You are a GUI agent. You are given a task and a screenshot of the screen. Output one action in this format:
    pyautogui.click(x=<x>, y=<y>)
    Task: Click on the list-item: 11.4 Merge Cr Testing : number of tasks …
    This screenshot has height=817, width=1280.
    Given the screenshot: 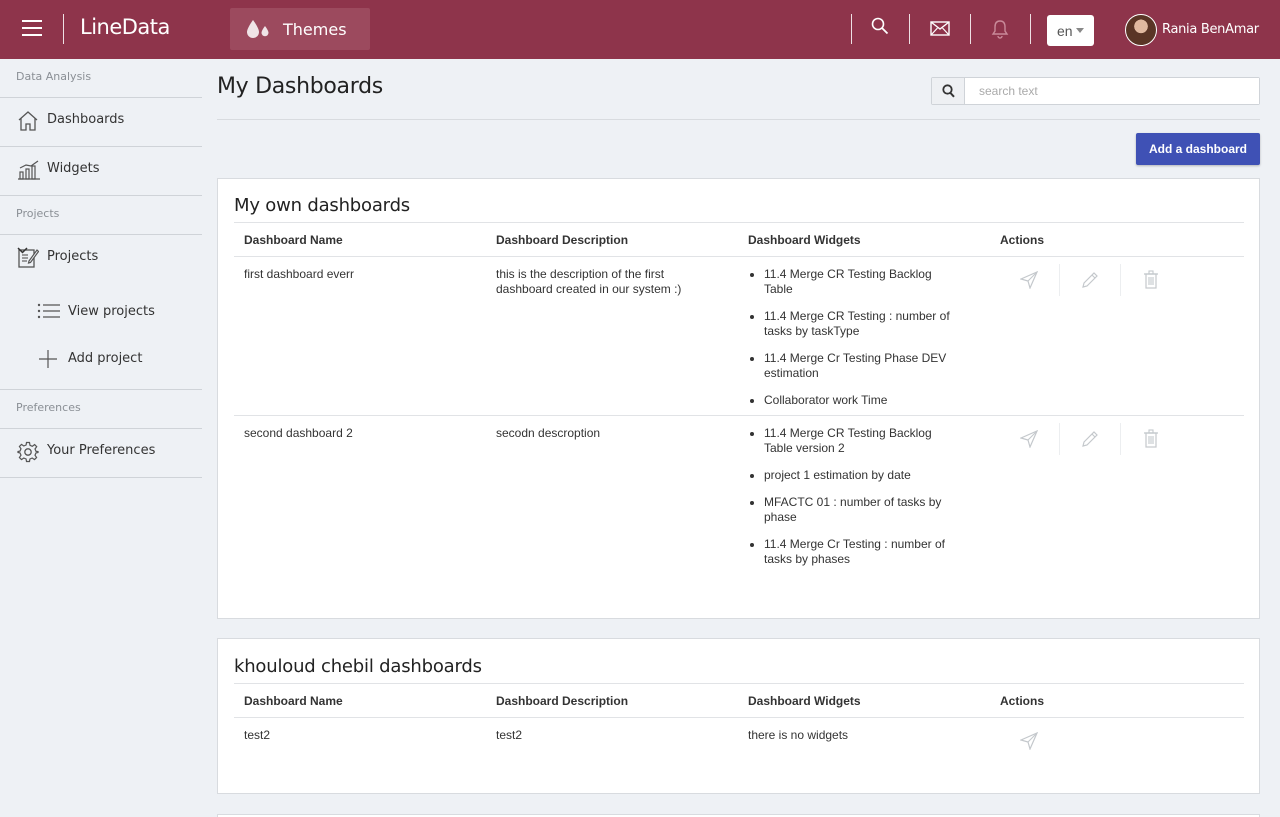 What is the action you would take?
    pyautogui.click(x=855, y=552)
    